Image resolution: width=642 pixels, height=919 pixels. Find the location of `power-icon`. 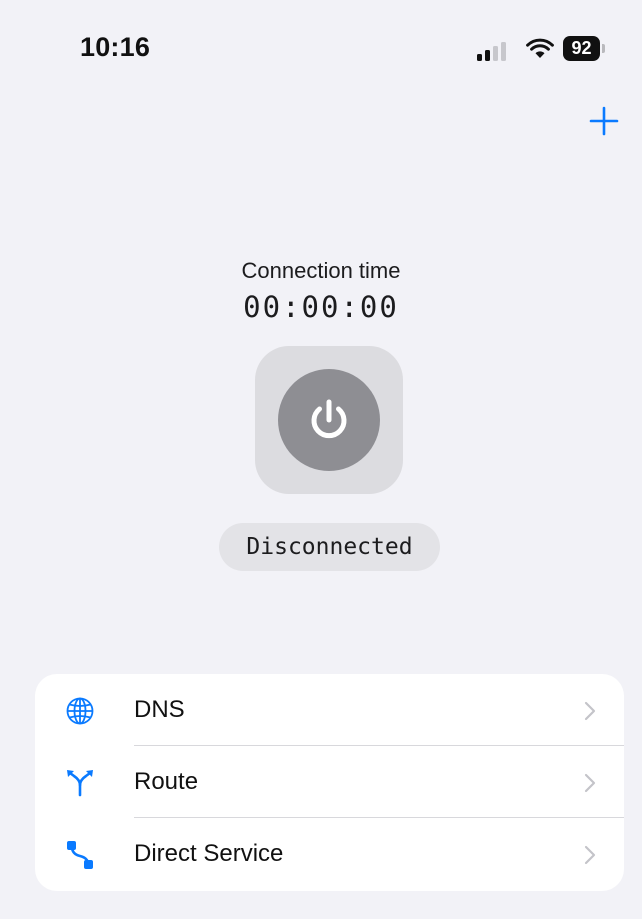

power-icon is located at coordinates (329, 419).